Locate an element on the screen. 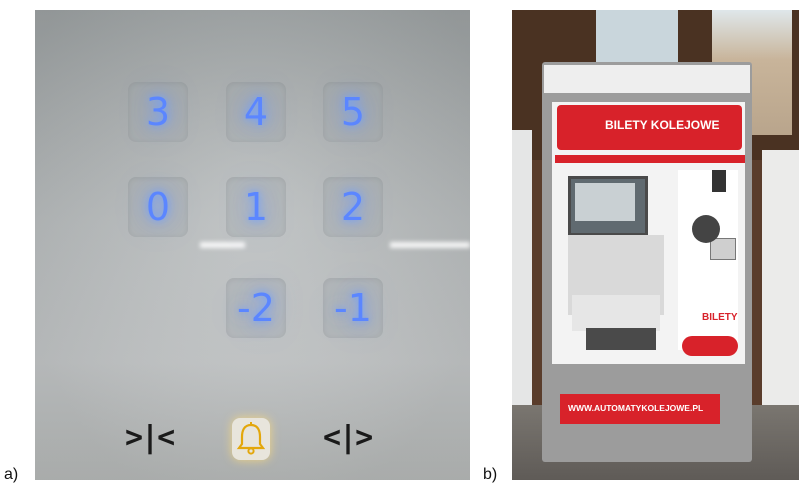 The width and height of the screenshot is (799, 489). floor-label: 5 is located at coordinates (353, 112).